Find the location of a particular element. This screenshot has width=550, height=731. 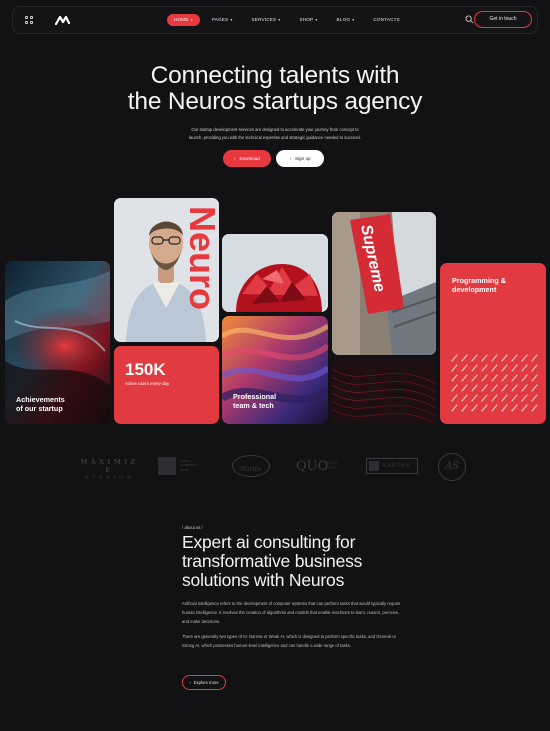

hero-title-line: Connecting talents with is located at coordinates (275, 75).